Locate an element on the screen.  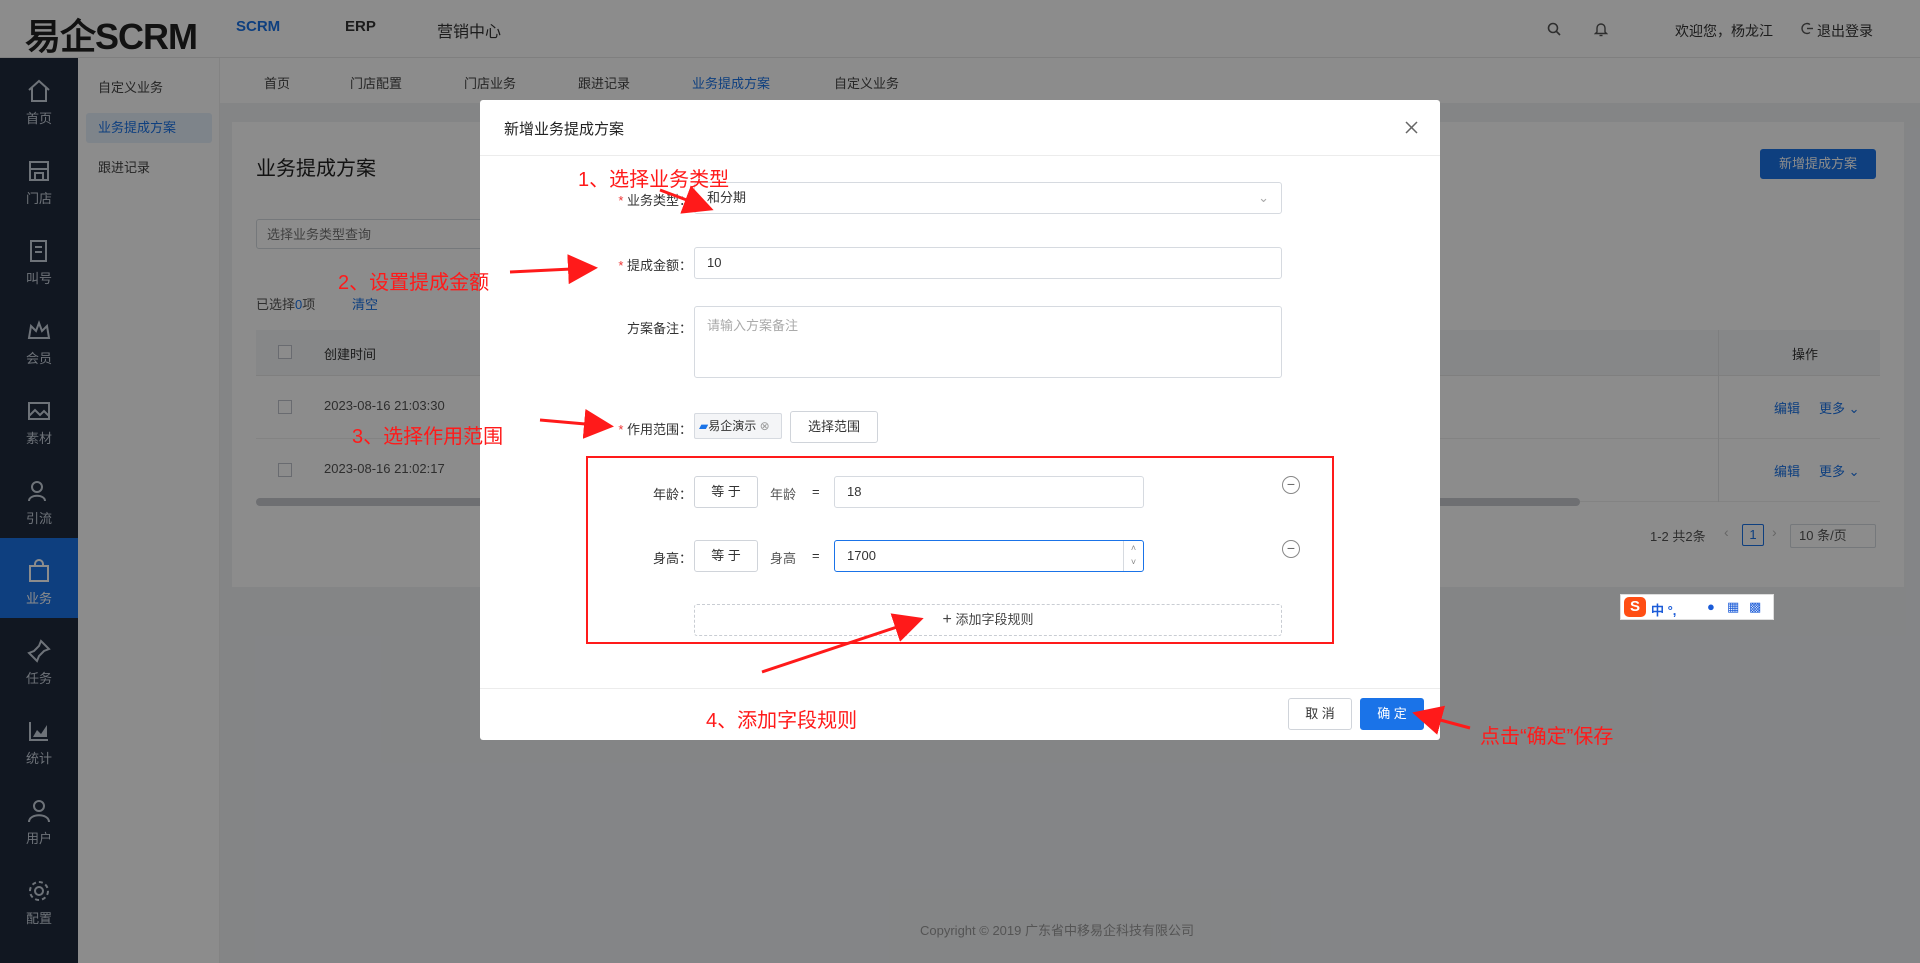
sogou-logo-icon: S is located at coordinates (1635, 607).